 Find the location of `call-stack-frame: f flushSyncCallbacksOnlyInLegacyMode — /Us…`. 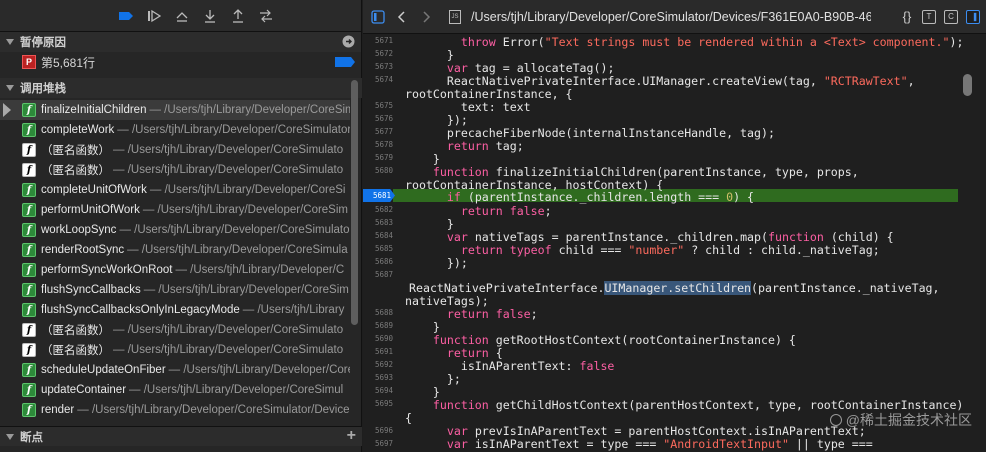

call-stack-frame: f flushSyncCallbacksOnlyInLegacyMode — /Us… is located at coordinates (175, 310).